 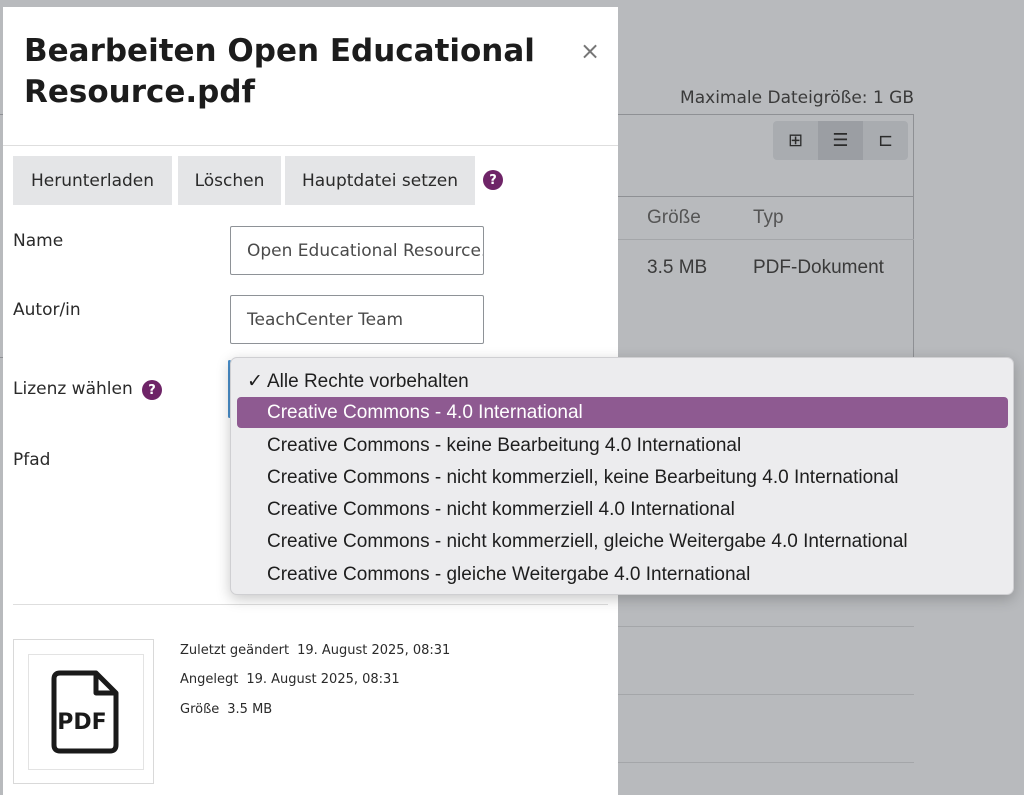 What do you see at coordinates (81, 722) in the screenshot?
I see `pdf-icon-label: PDF` at bounding box center [81, 722].